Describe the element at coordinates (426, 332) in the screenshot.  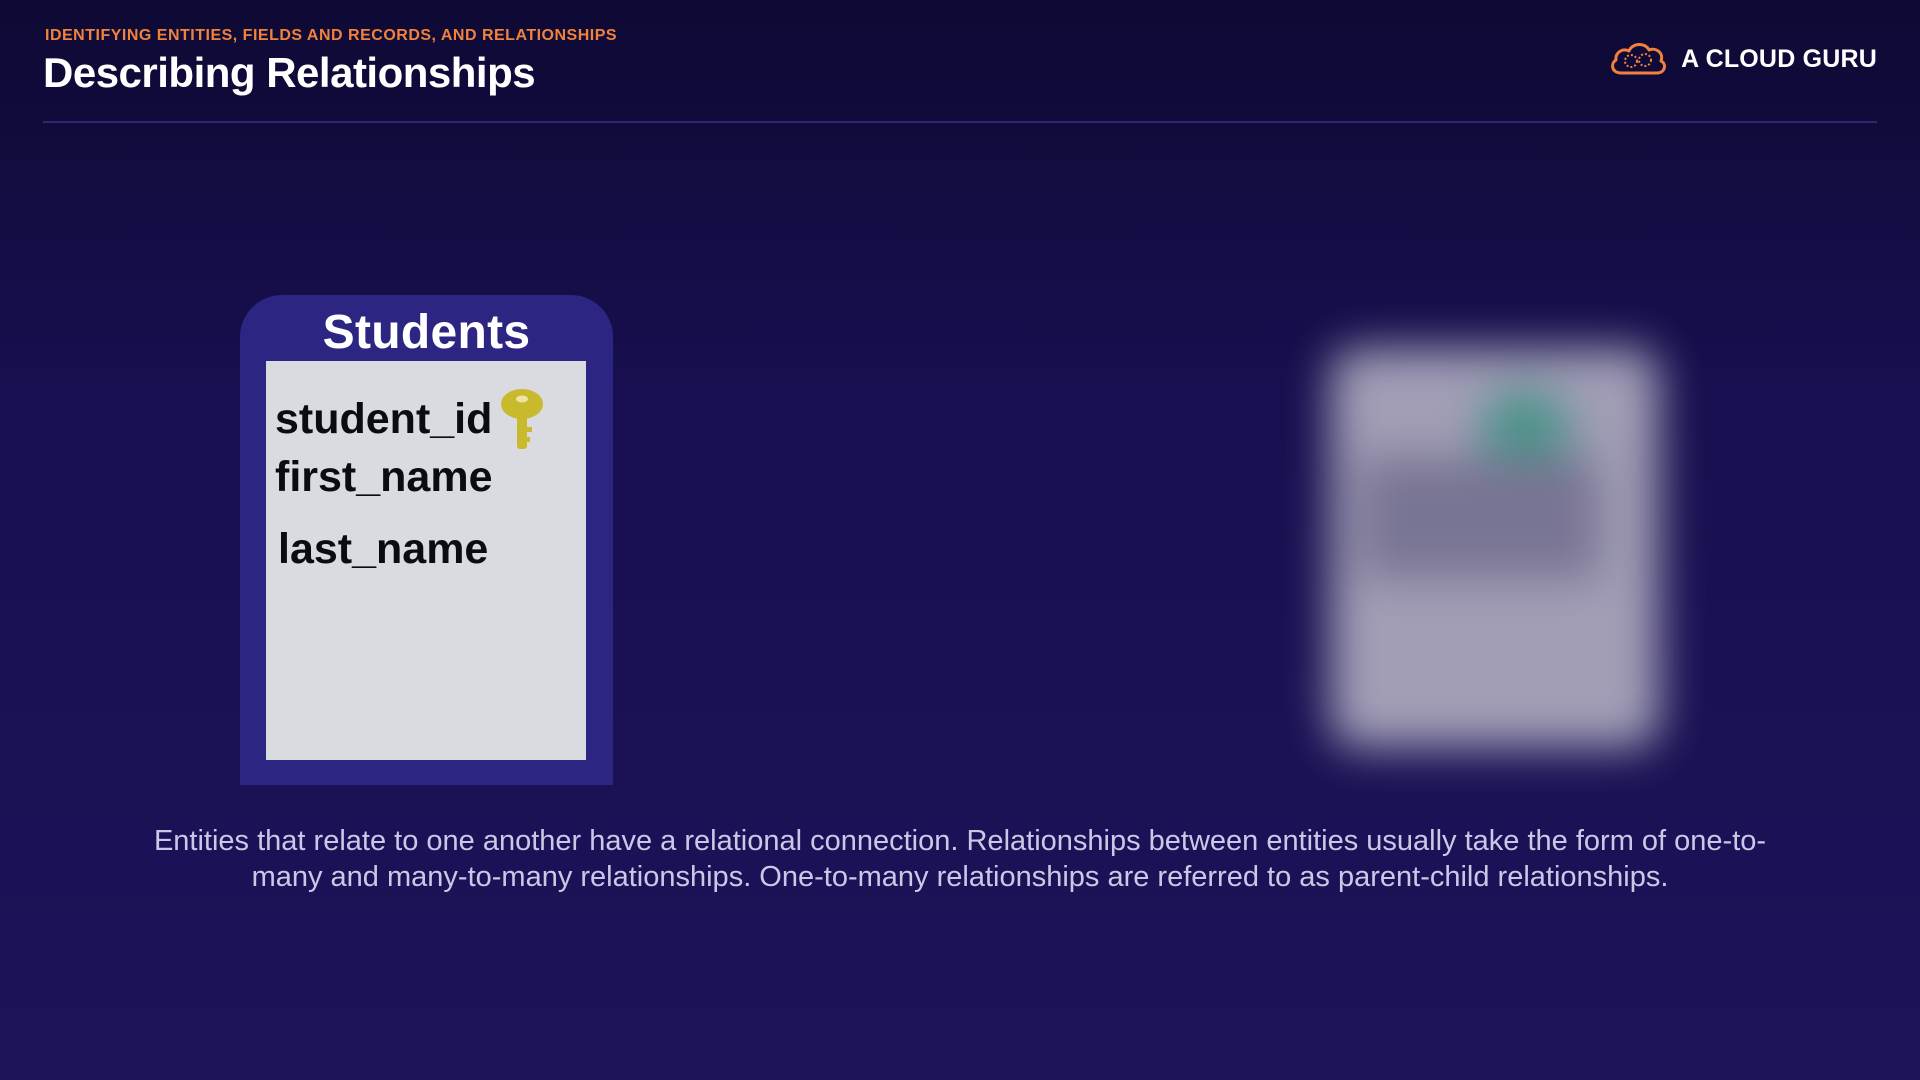
I see `entity-name: Students` at that location.